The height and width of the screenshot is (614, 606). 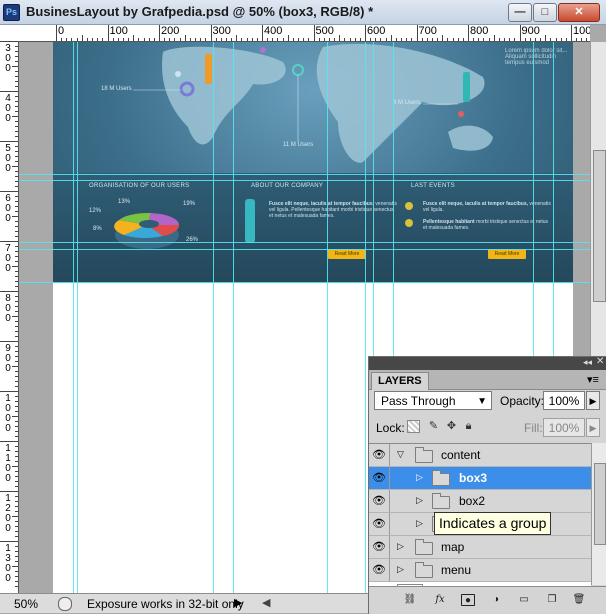 What do you see at coordinates (26, 604) in the screenshot?
I see `zoom-level: 50%` at bounding box center [26, 604].